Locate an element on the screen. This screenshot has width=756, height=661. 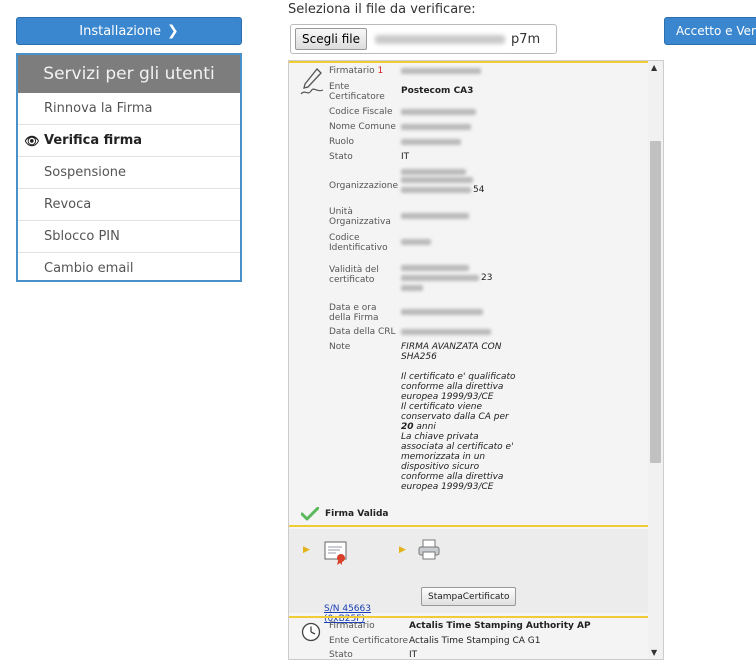
ts-ente-value: Actalis Time Stamping CA G1 is located at coordinates (475, 641).